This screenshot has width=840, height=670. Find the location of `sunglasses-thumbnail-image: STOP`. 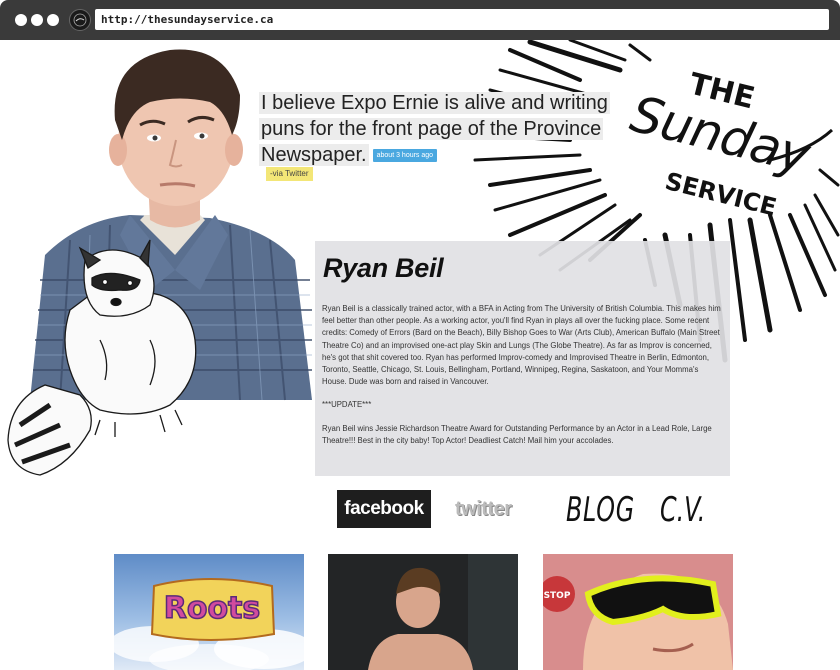

sunglasses-thumbnail-image: STOP is located at coordinates (638, 621).